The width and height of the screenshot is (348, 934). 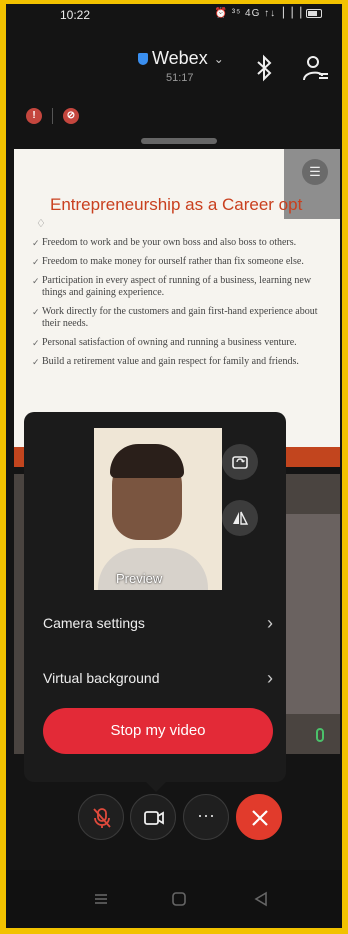 I want to click on preview-label: Preview, so click(x=139, y=578).